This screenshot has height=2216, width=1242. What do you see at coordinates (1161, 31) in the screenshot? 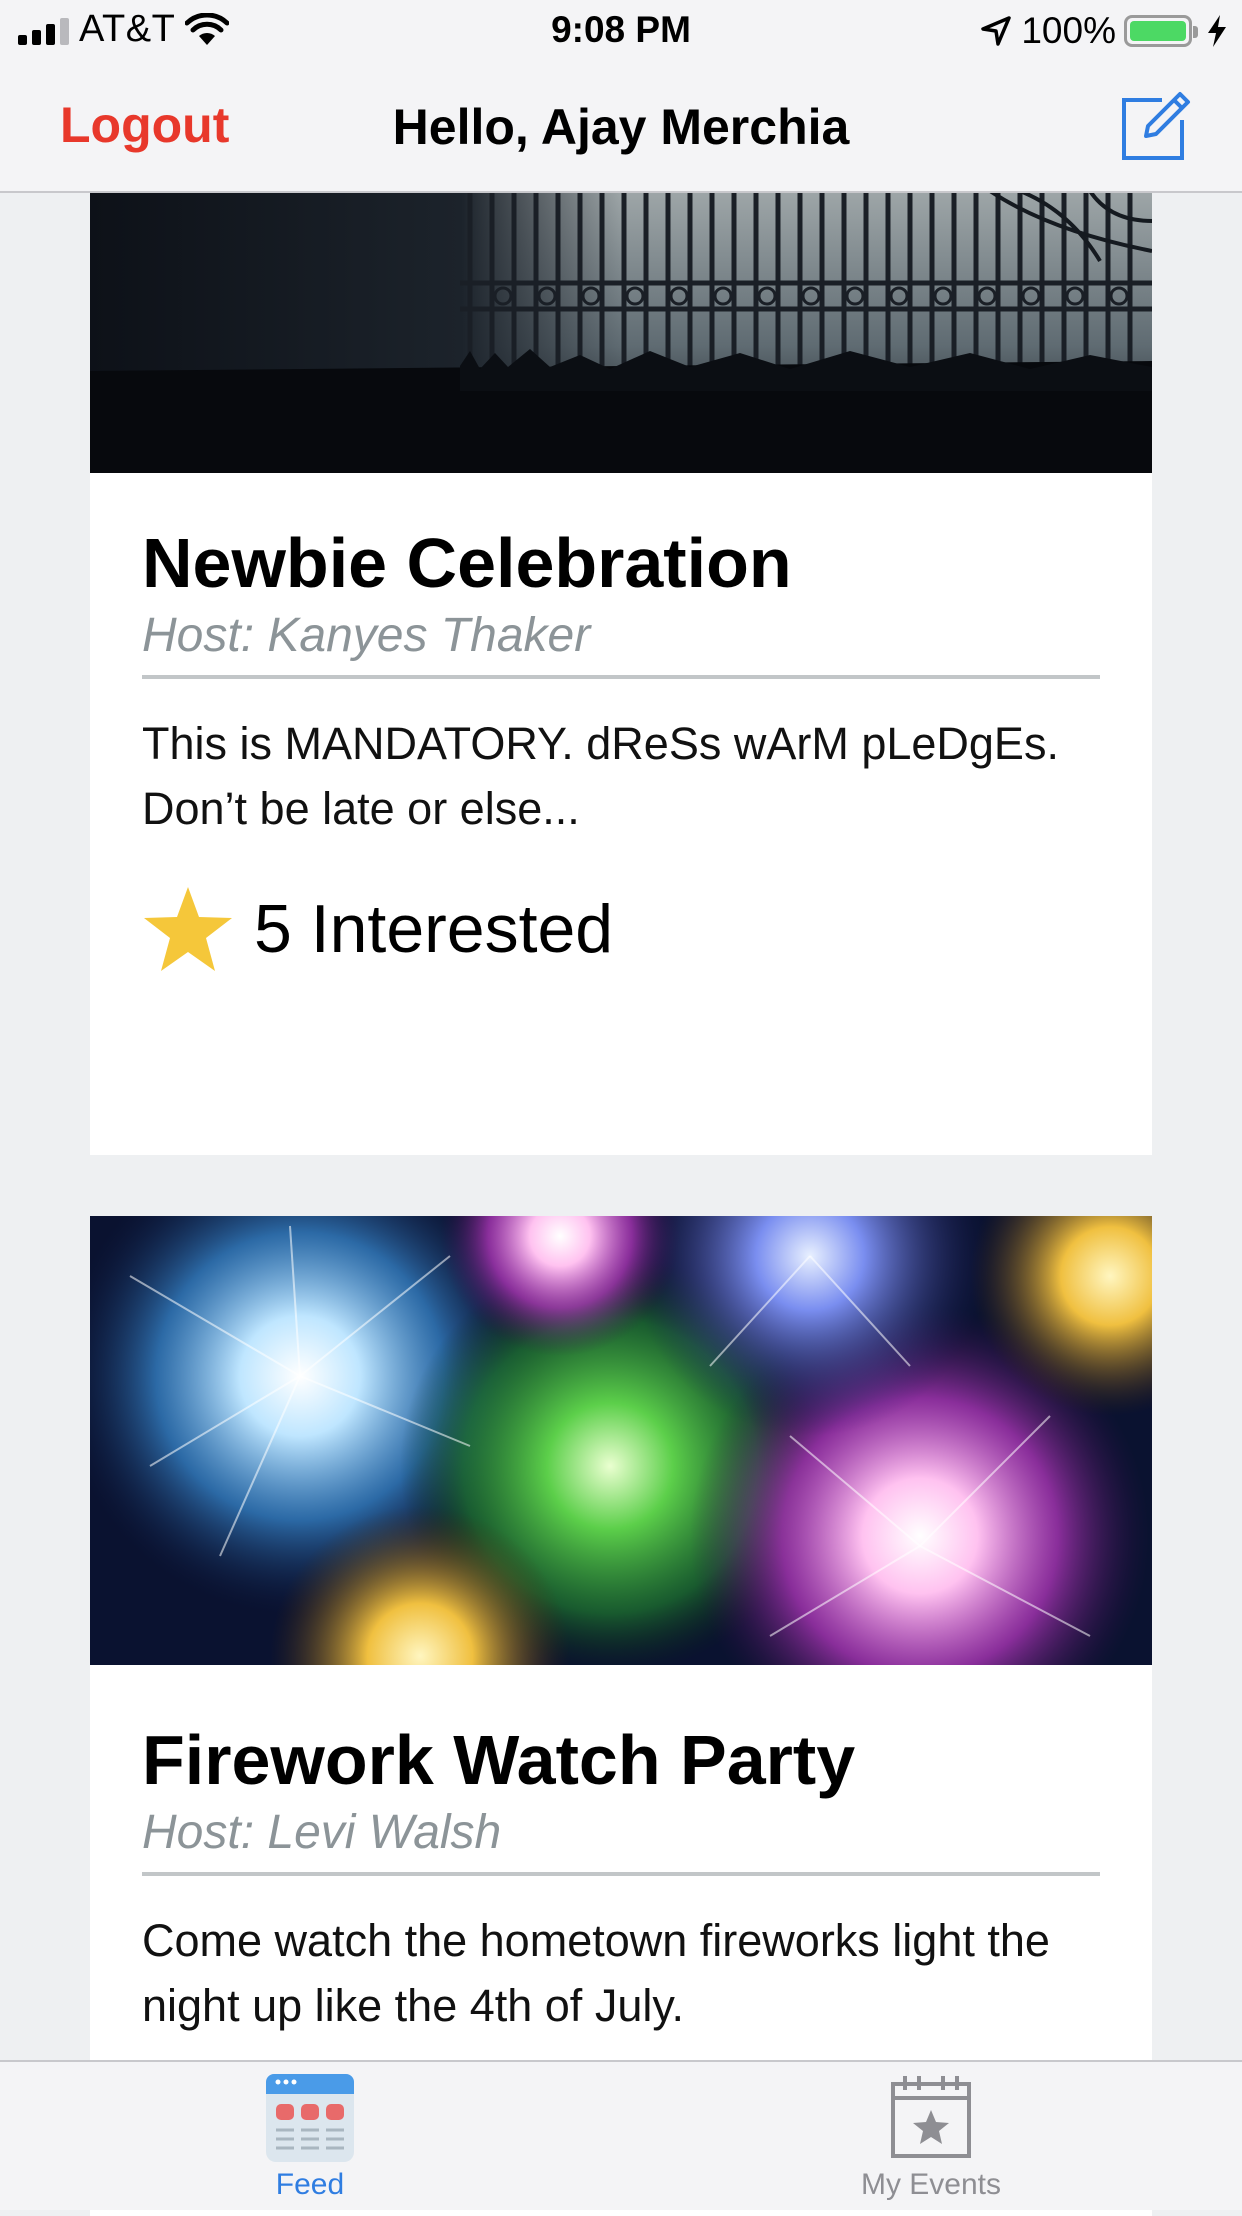
I see `battery-icon` at bounding box center [1161, 31].